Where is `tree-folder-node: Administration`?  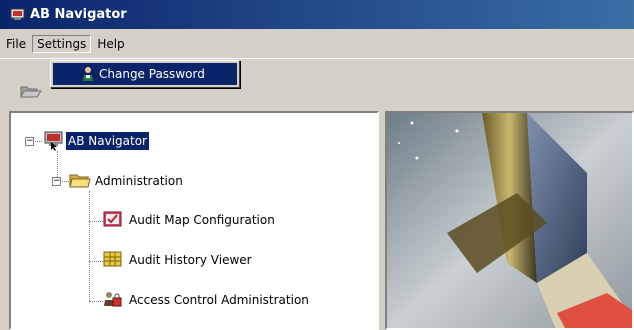 tree-folder-node: Administration is located at coordinates (126, 181).